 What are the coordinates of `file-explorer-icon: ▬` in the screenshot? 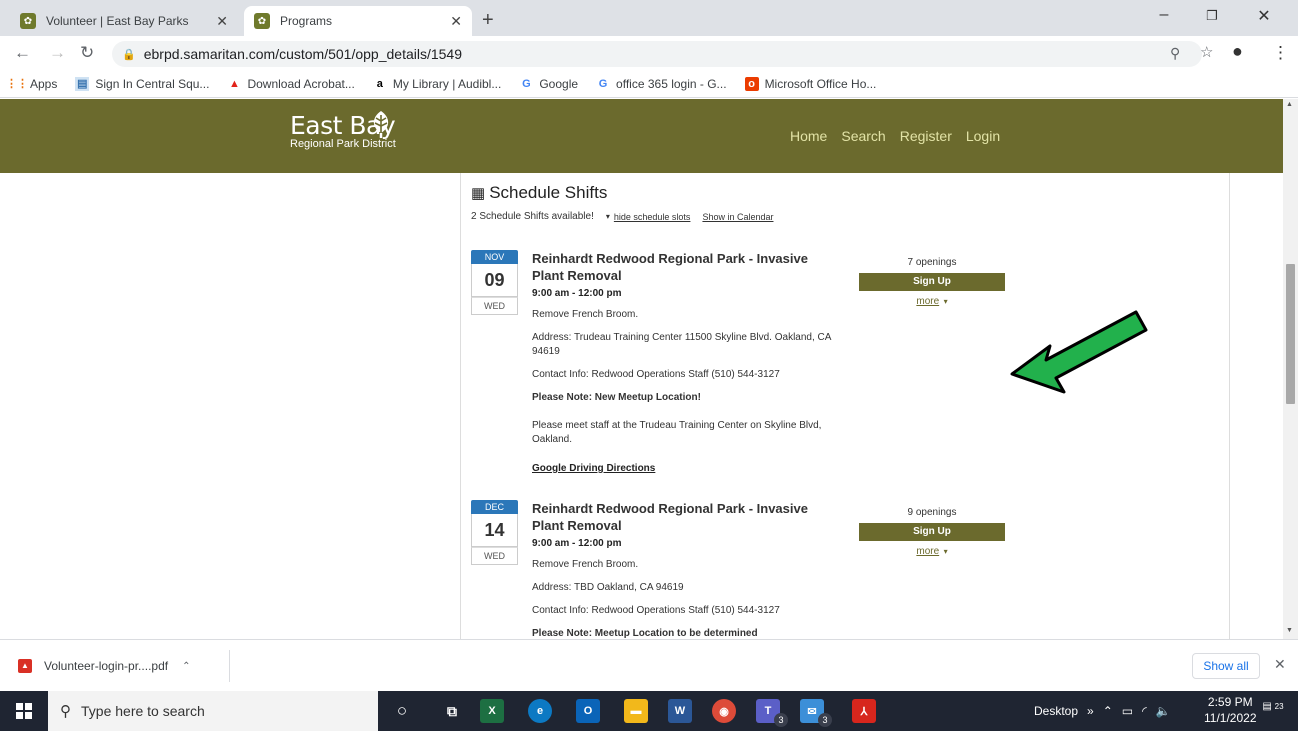 It's located at (636, 711).